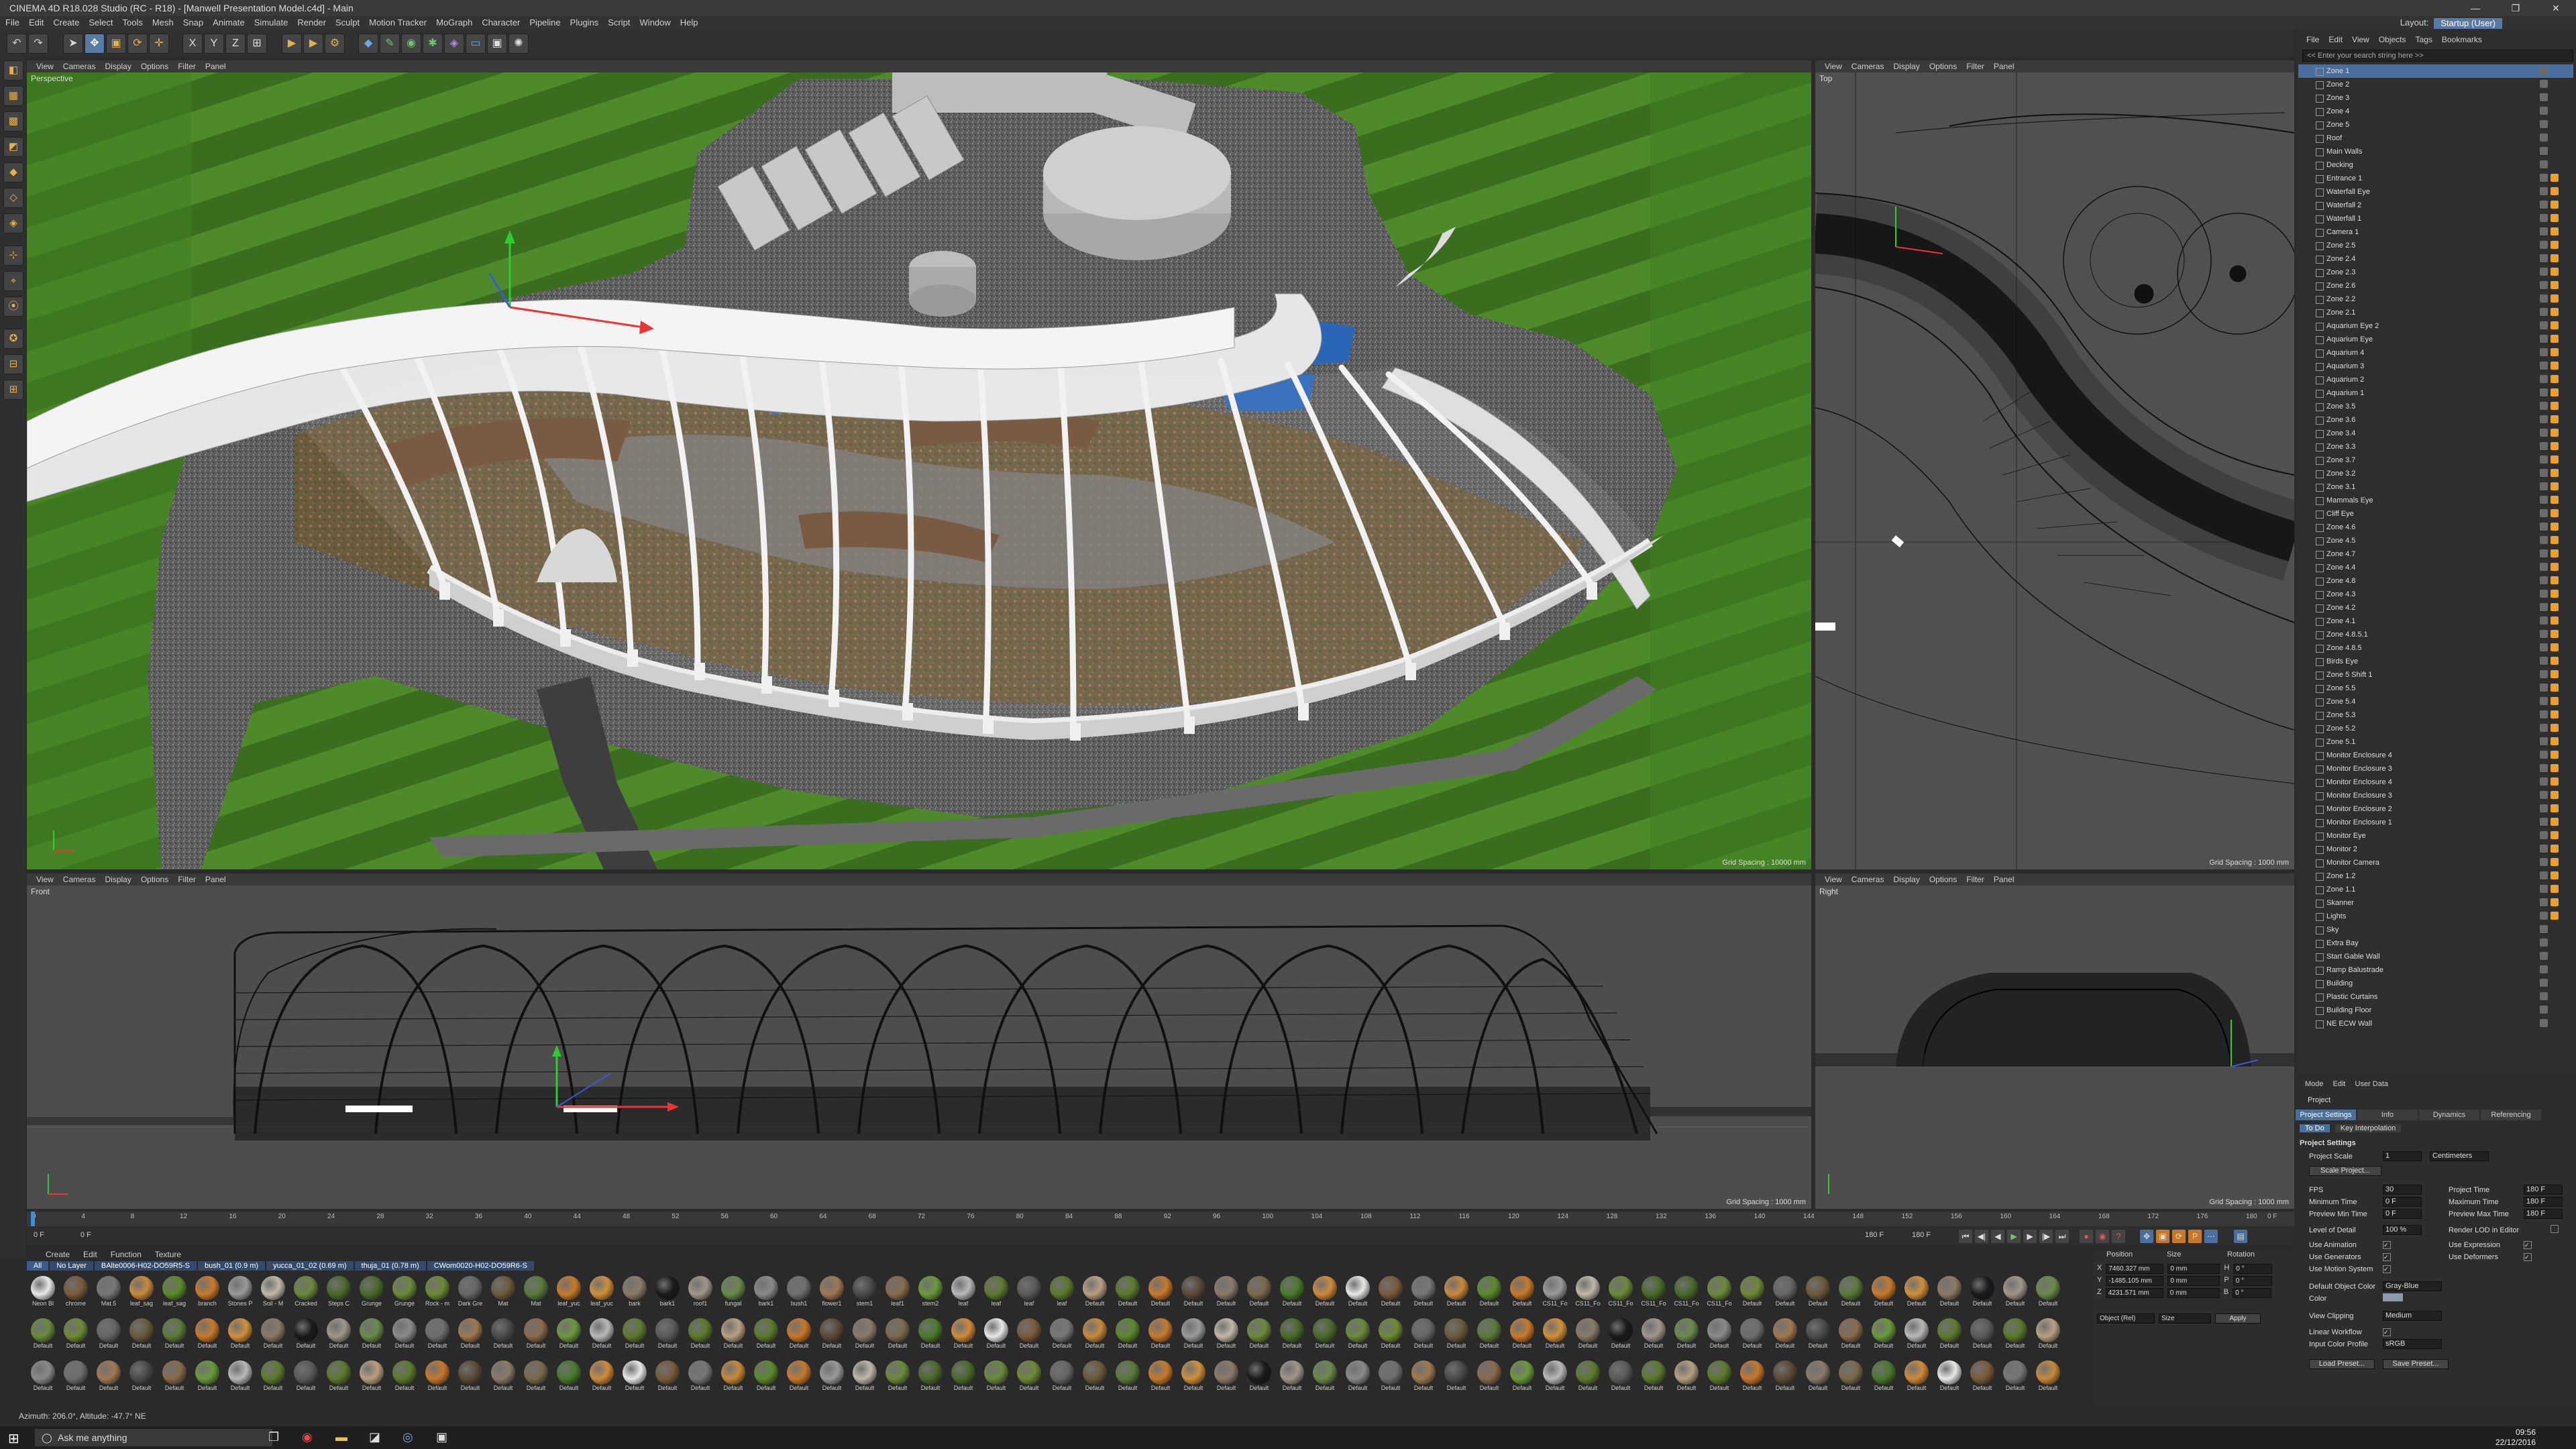 The width and height of the screenshot is (2576, 1449). What do you see at coordinates (73, 44) in the screenshot?
I see `select-arrow-icon: ➤` at bounding box center [73, 44].